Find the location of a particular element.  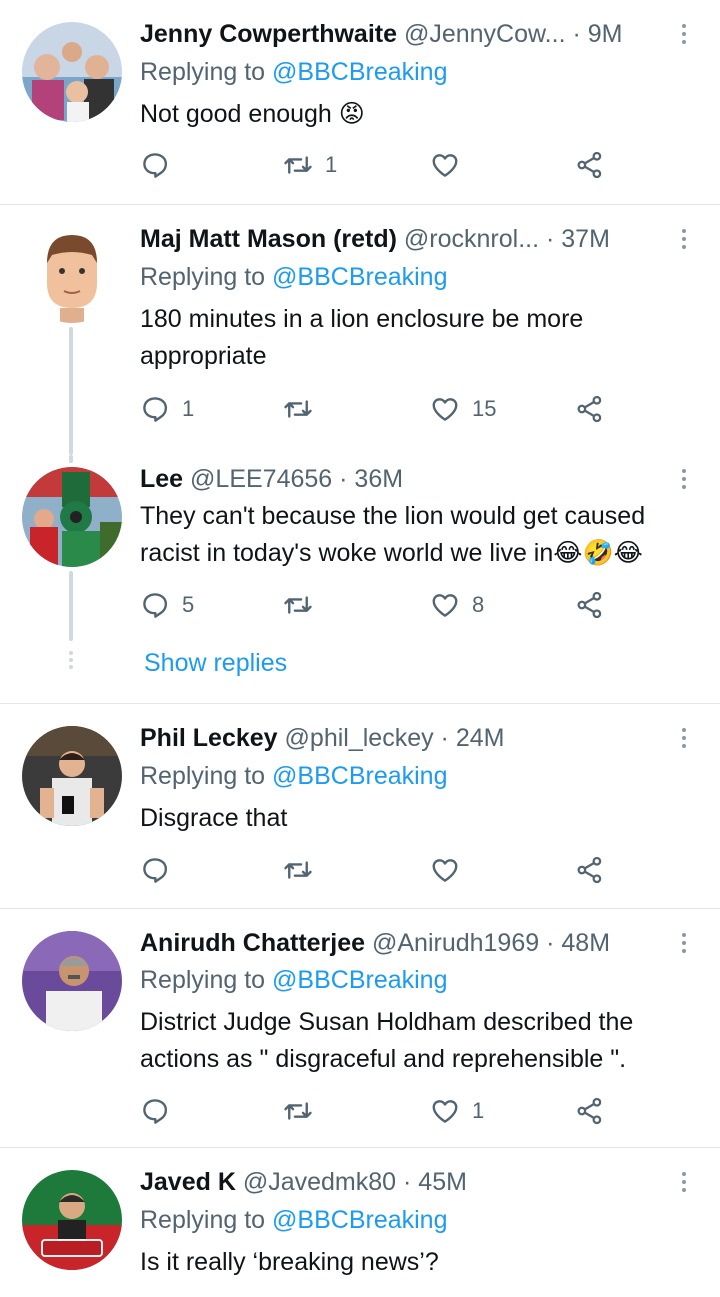

timestamp: · 9M is located at coordinates (597, 34).